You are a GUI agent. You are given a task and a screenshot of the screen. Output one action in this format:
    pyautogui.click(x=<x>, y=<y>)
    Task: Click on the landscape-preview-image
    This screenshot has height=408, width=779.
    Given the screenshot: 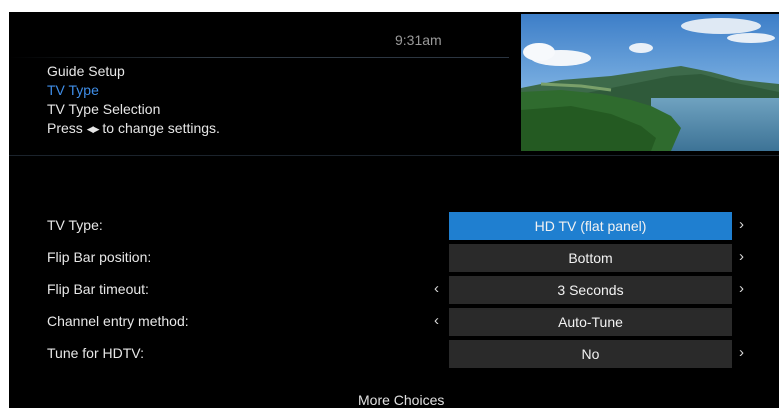 What is the action you would take?
    pyautogui.click(x=650, y=82)
    